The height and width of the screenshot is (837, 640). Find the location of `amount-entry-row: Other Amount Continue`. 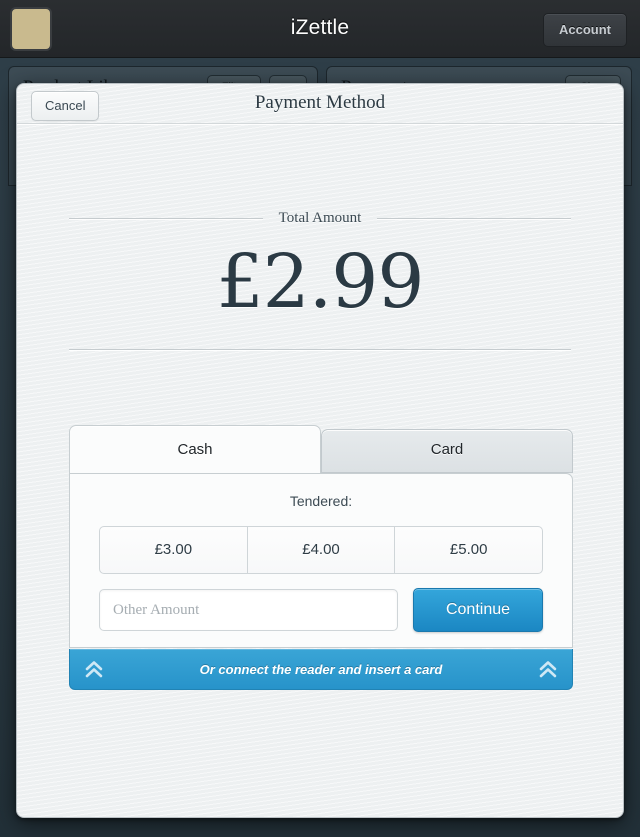

amount-entry-row: Other Amount Continue is located at coordinates (321, 610).